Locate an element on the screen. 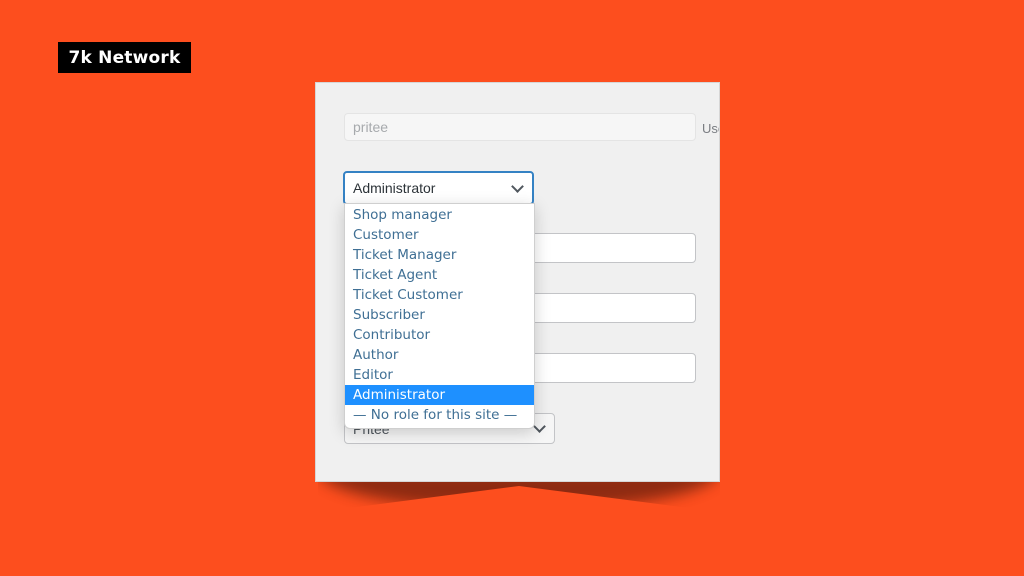 The image size is (1024, 576). role-option-customer: Customer is located at coordinates (439, 235).